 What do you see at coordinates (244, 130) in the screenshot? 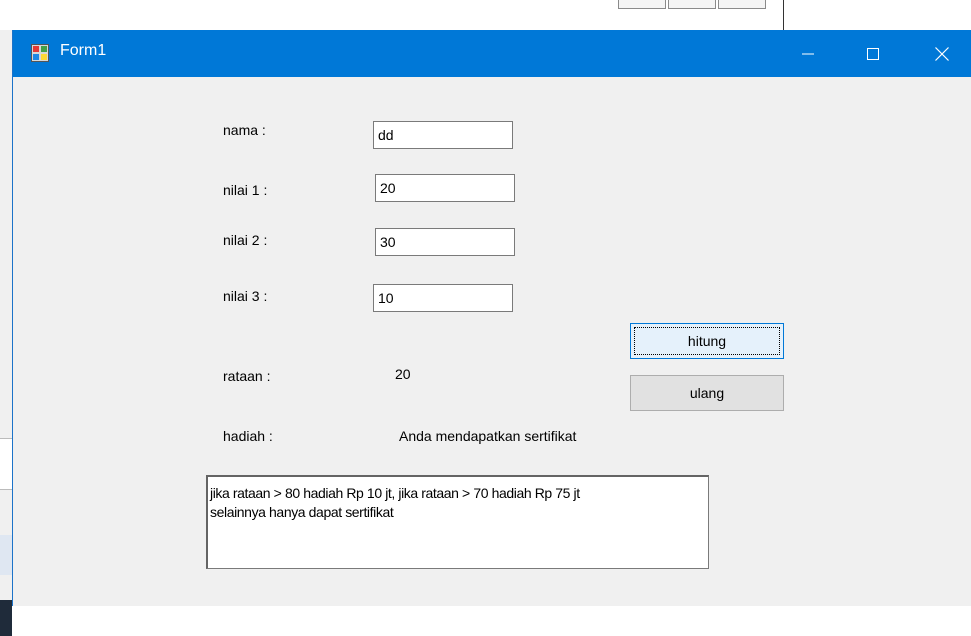
I see `nama-label: nama :` at bounding box center [244, 130].